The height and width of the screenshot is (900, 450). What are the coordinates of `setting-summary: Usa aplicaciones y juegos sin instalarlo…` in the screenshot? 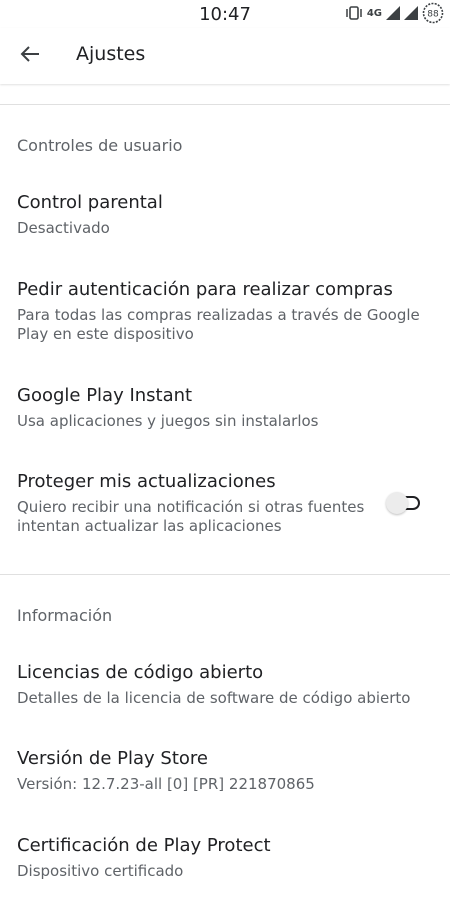 It's located at (168, 421).